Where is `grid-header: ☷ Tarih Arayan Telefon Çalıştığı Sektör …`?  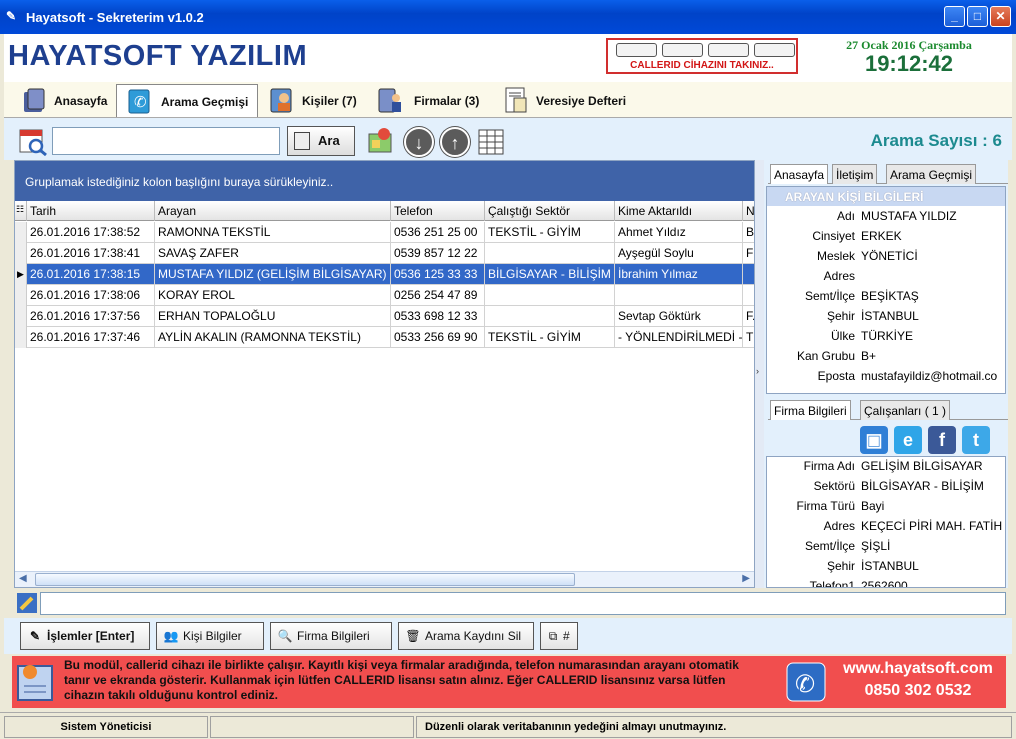 grid-header: ☷ Tarih Arayan Telefon Çalıştığı Sektör … is located at coordinates (384, 211).